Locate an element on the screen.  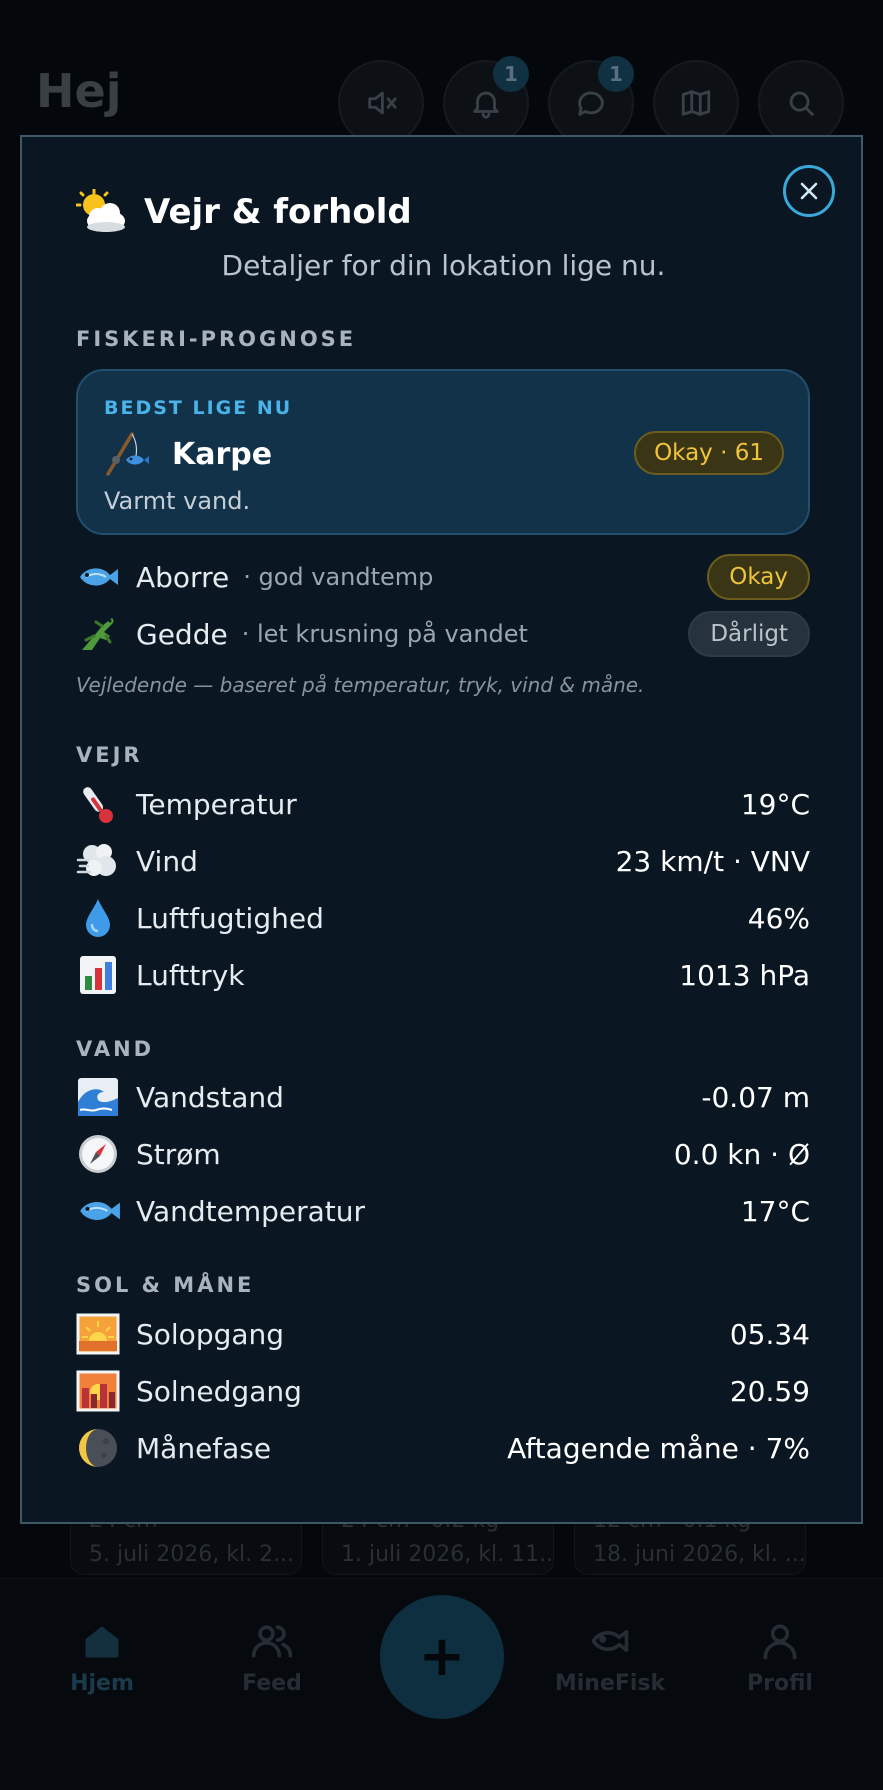
plus-icon: + is located at coordinates (442, 1656).